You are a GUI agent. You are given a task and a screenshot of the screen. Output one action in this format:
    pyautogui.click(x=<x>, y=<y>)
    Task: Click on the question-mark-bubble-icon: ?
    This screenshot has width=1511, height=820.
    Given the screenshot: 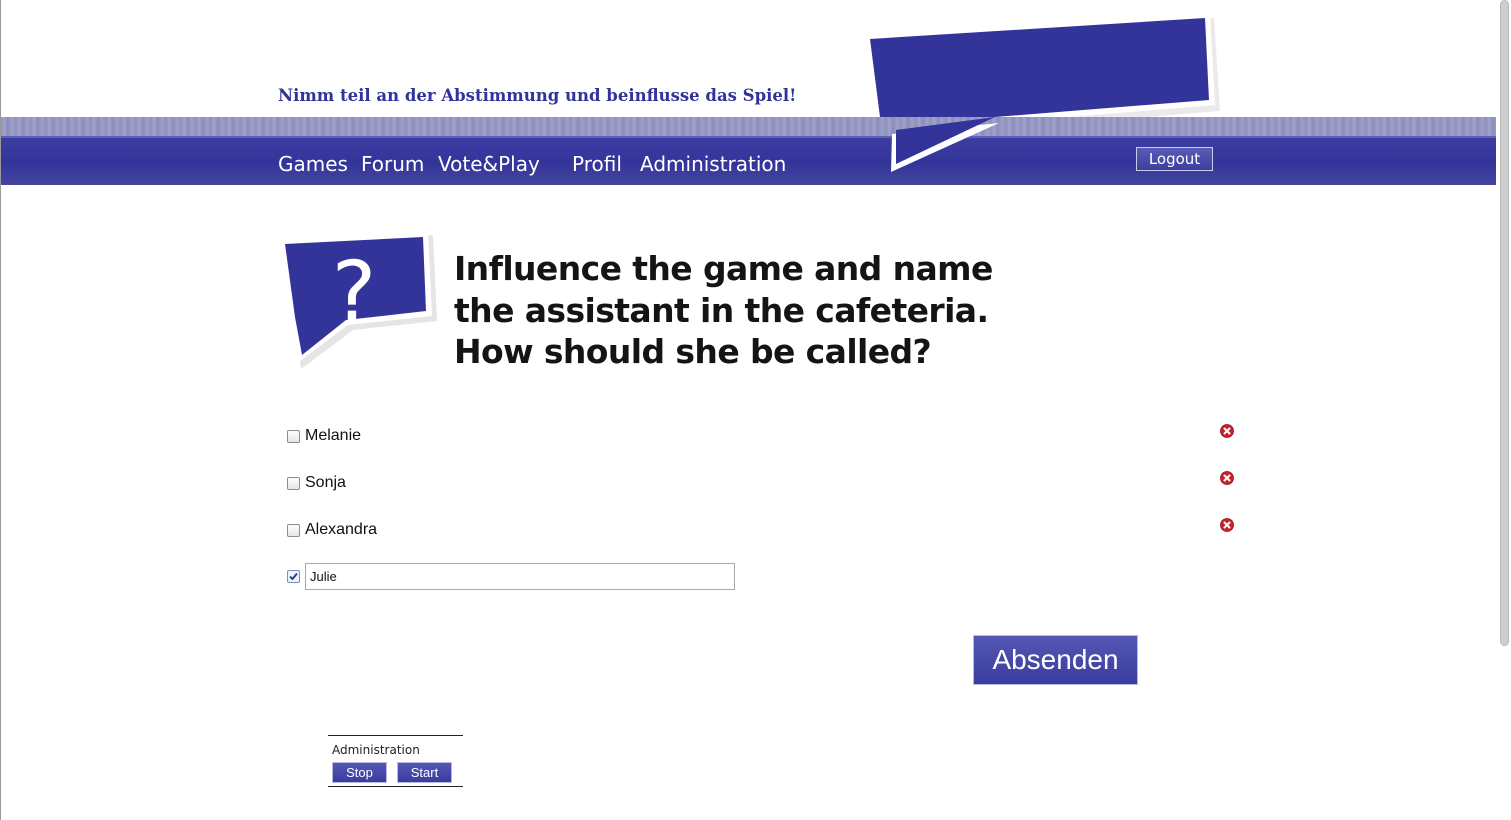 What is the action you would take?
    pyautogui.click(x=358, y=299)
    